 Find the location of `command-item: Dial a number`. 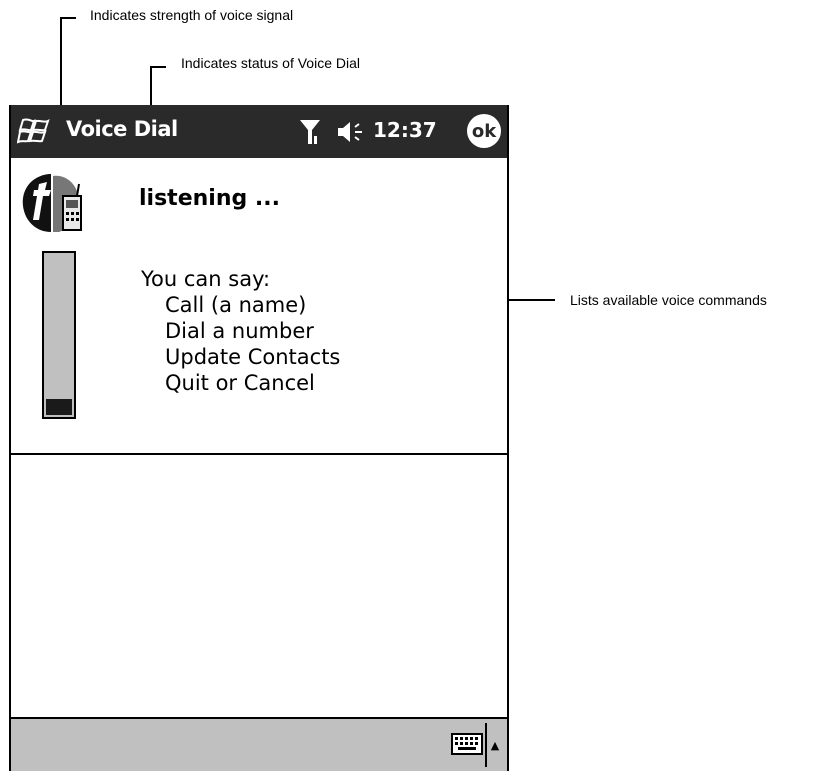

command-item: Dial a number is located at coordinates (239, 331).